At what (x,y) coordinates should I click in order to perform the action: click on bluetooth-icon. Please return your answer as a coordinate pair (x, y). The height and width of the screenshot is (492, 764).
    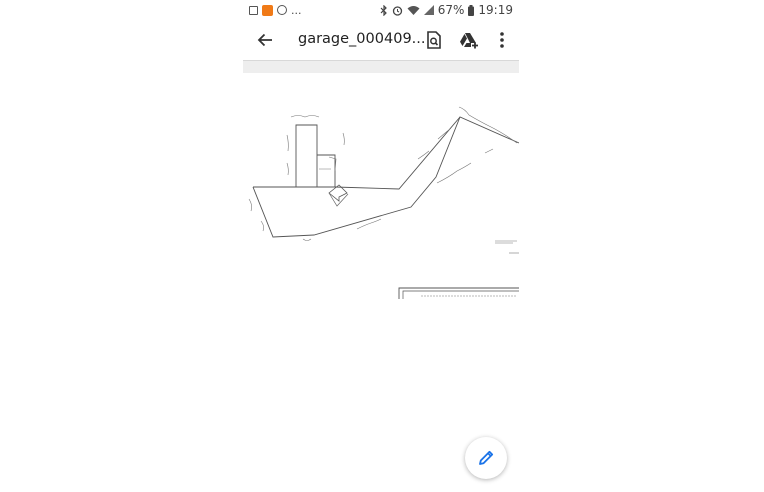
    Looking at the image, I should click on (383, 10).